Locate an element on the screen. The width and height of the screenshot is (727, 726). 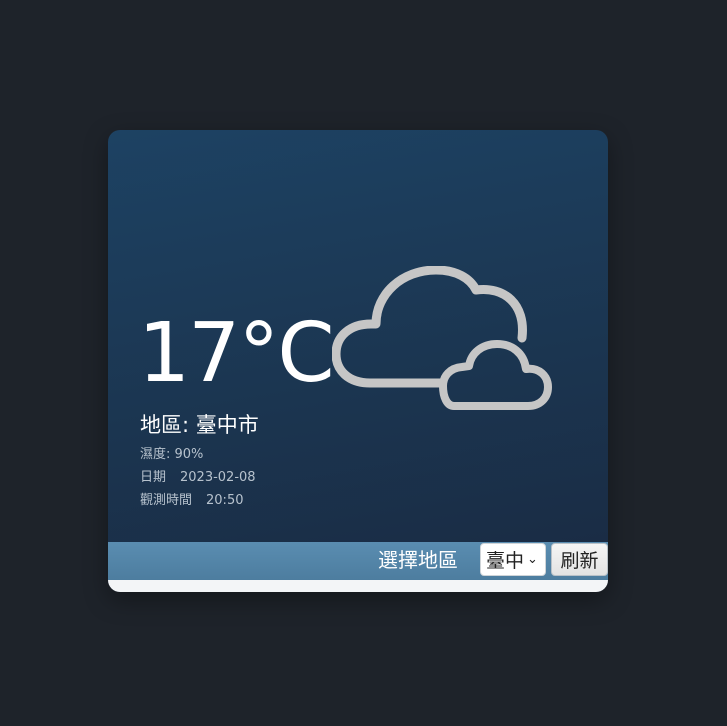
large-cloud-icon is located at coordinates (429, 327).